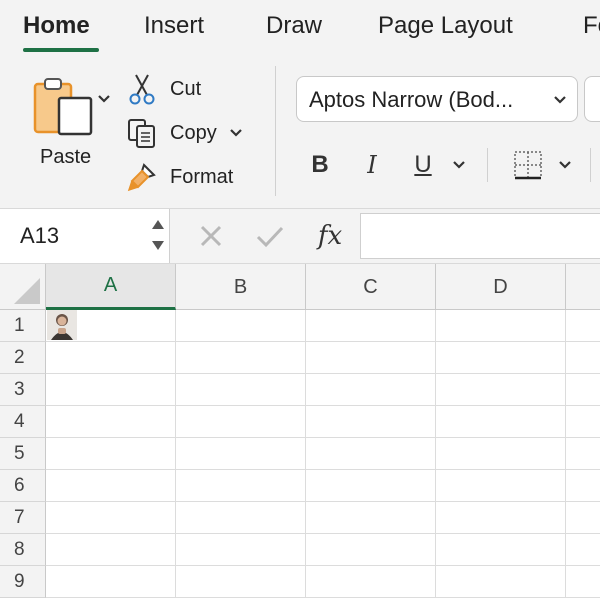 Image resolution: width=600 pixels, height=600 pixels. Describe the element at coordinates (320, 165) in the screenshot. I see `bold-button: B` at that location.